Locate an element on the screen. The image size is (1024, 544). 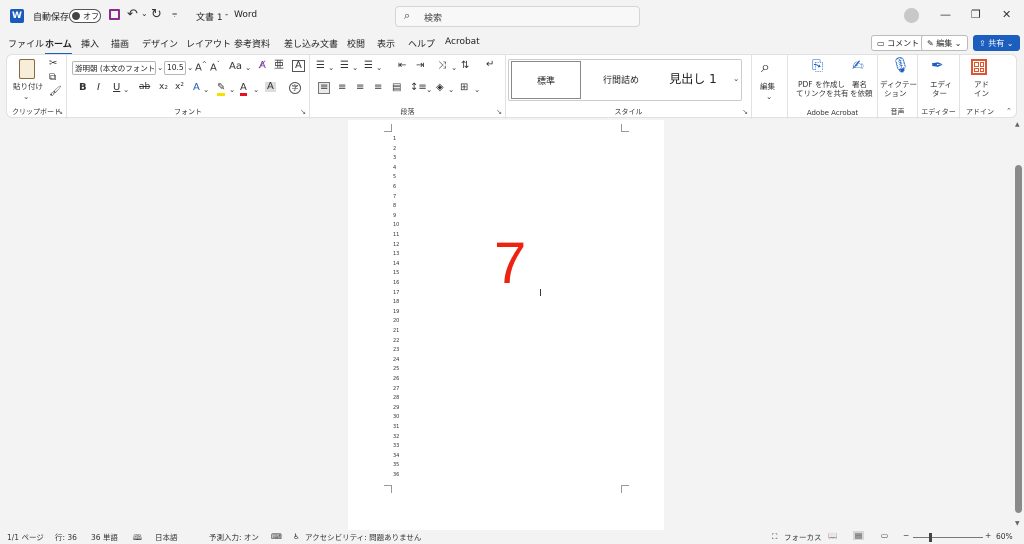
tab-design: デザイン is located at coordinates (160, 43).